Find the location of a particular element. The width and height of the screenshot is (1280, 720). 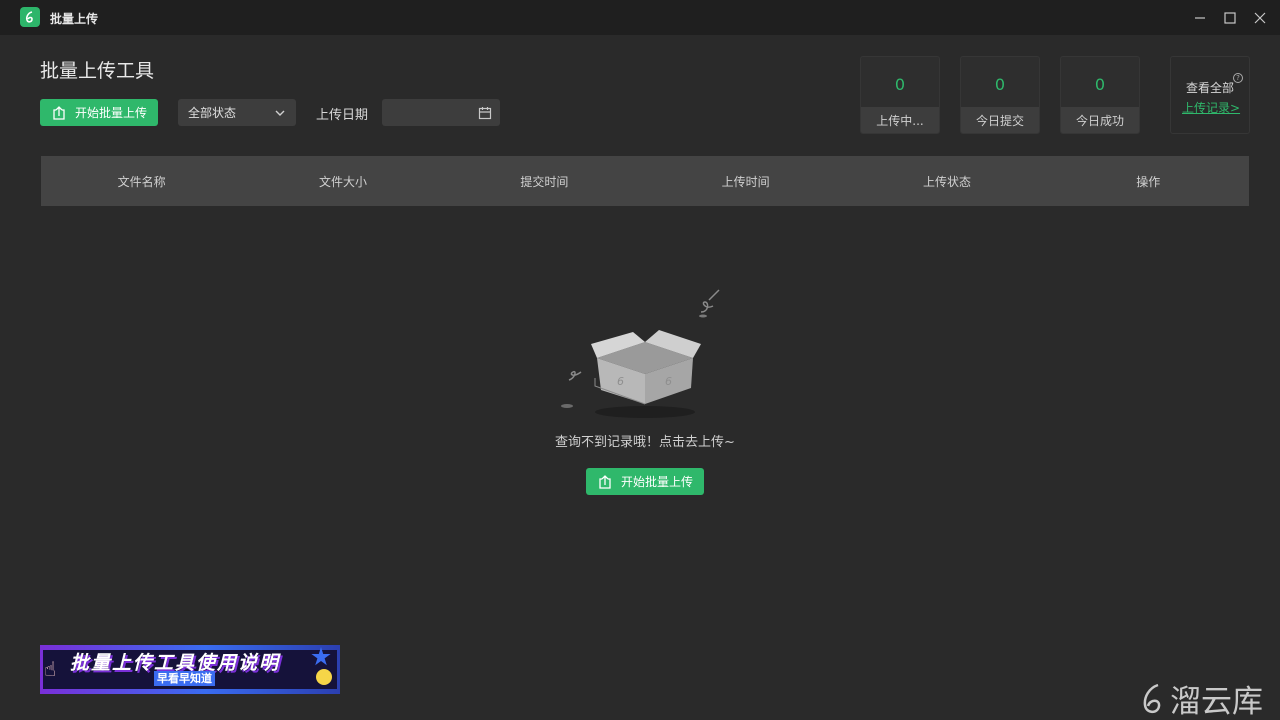

start-batch-upload-button: 开始批量上传 is located at coordinates (99, 112).